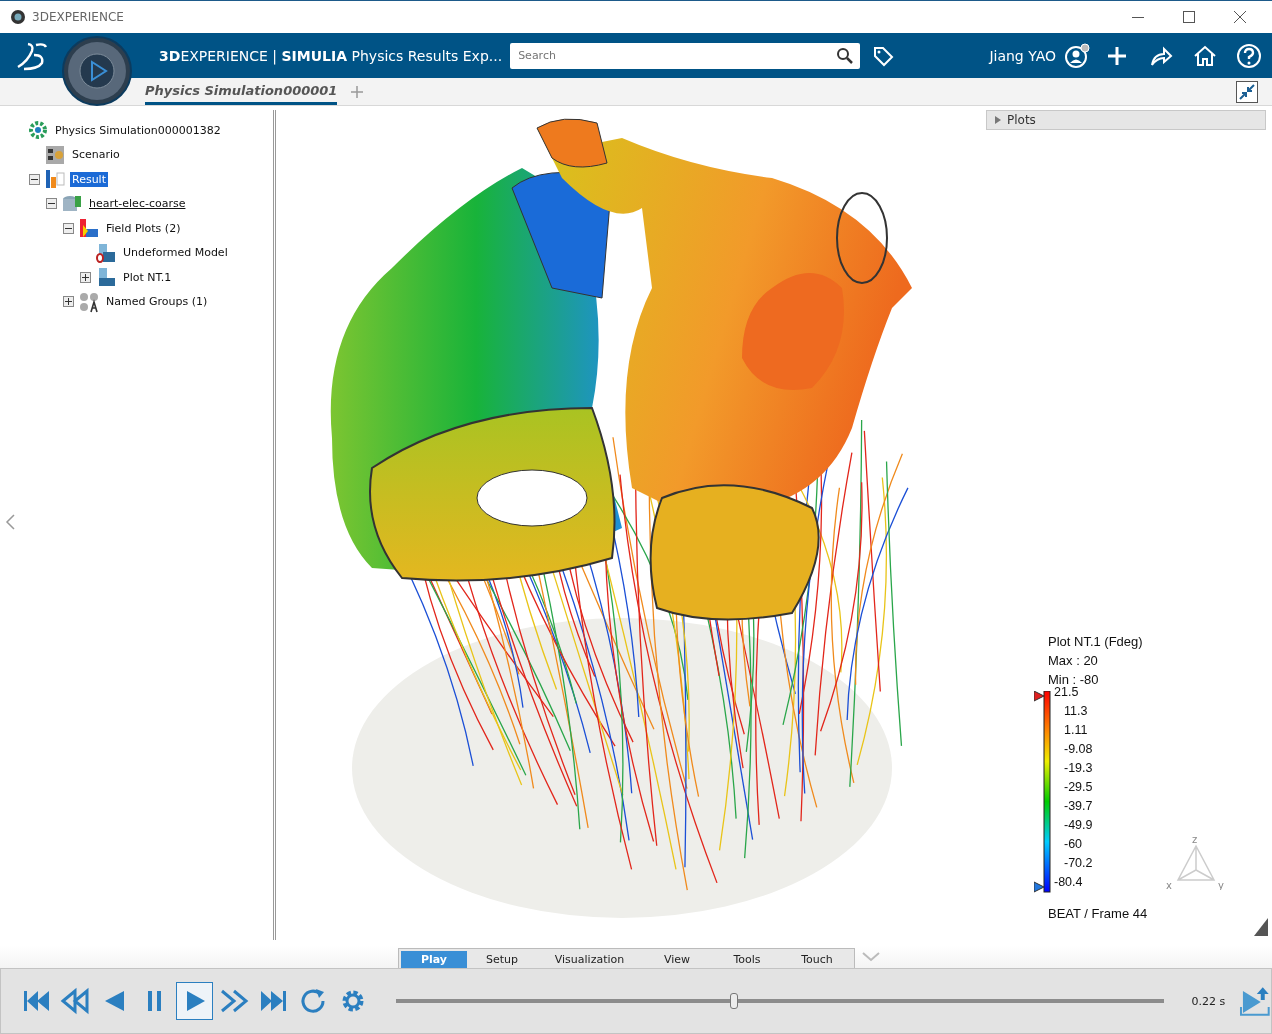 The width and height of the screenshot is (1272, 1034). What do you see at coordinates (502, 959) in the screenshot?
I see `toolbar-tab: Setup` at bounding box center [502, 959].